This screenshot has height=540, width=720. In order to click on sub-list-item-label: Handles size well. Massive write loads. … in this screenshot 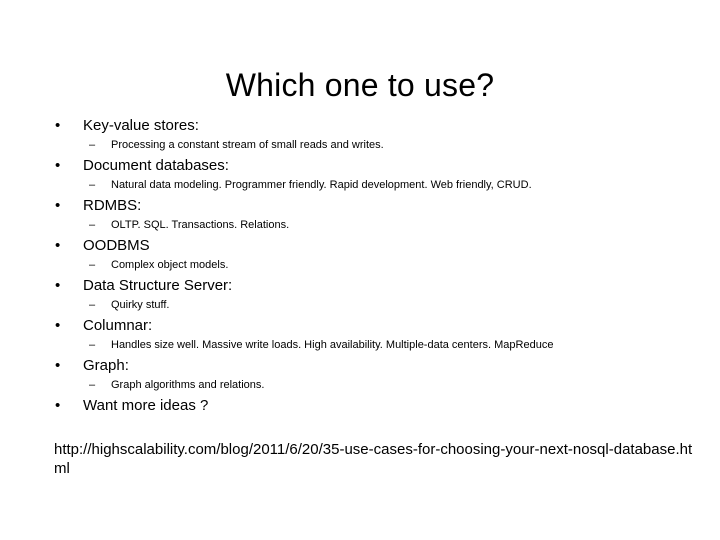, I will do `click(332, 345)`.